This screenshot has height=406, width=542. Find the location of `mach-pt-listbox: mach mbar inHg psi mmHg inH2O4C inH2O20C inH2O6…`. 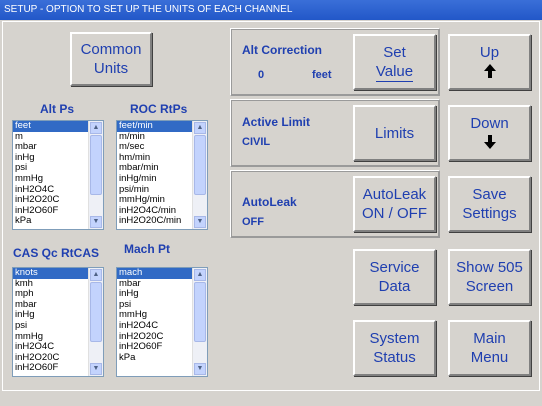

mach-pt-listbox: mach mbar inHg psi mmHg inH2O4C inH2O20C inH2O6… is located at coordinates (162, 322).